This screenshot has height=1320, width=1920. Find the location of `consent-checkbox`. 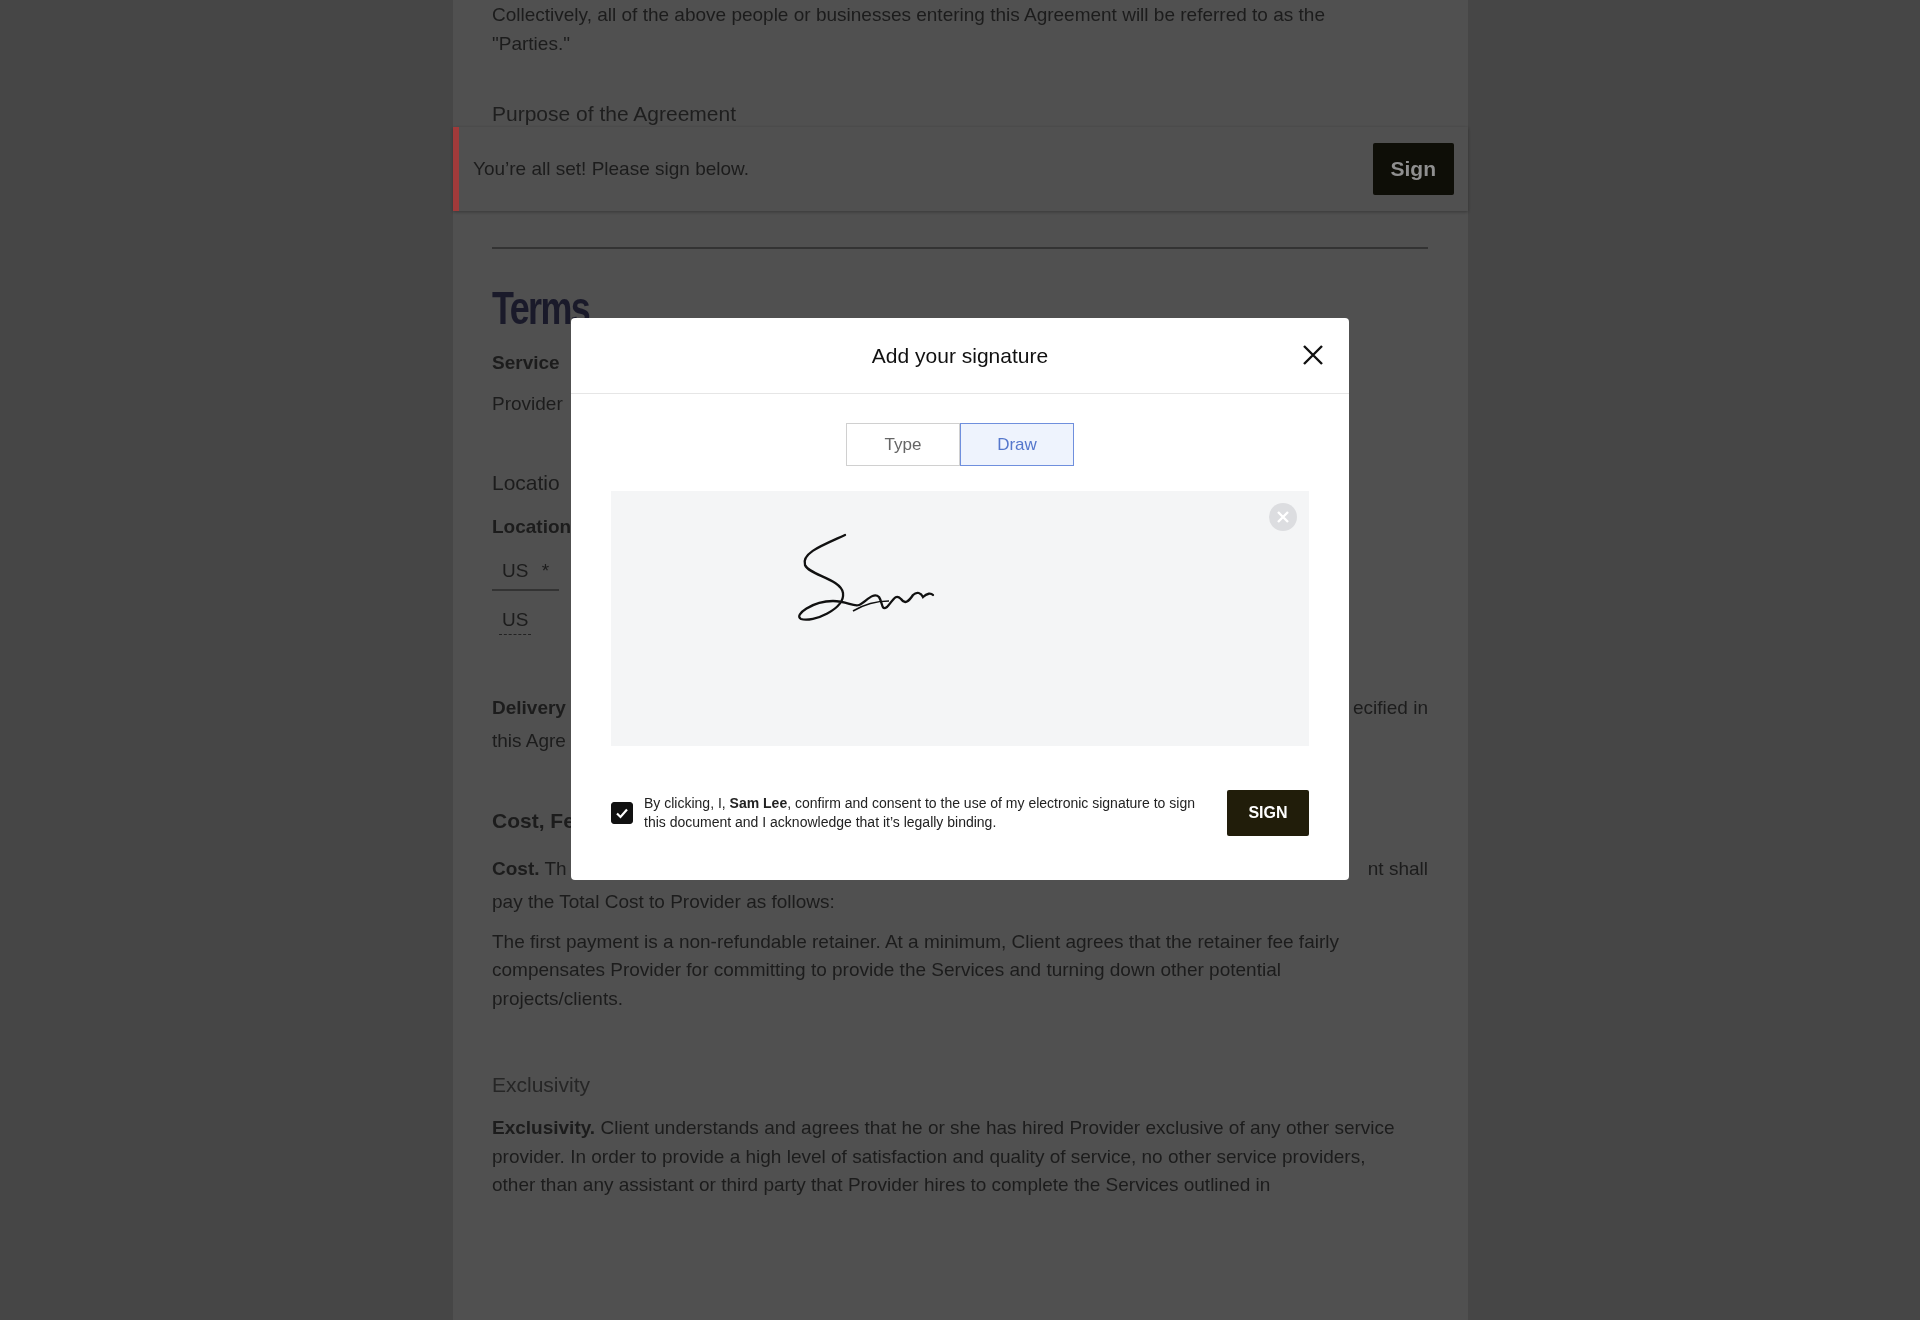

consent-checkbox is located at coordinates (622, 813).